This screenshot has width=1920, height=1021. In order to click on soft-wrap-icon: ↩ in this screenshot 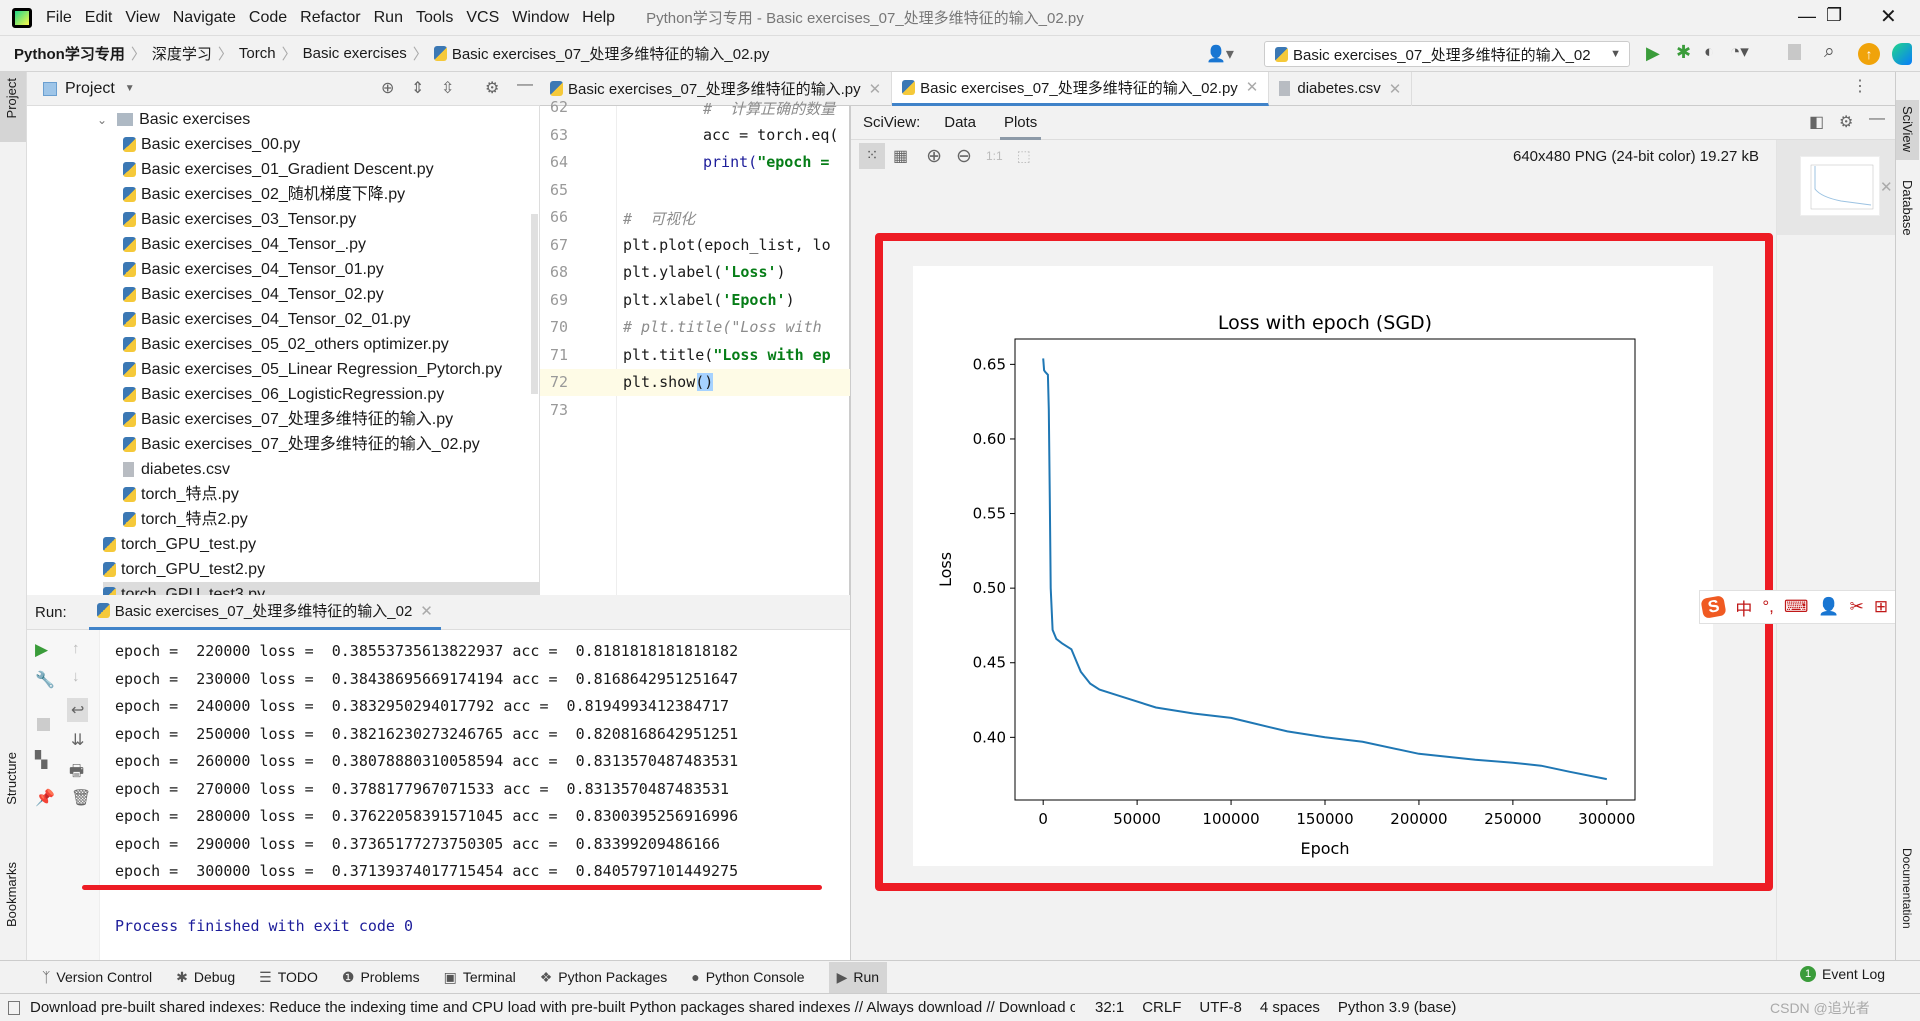, I will do `click(78, 710)`.